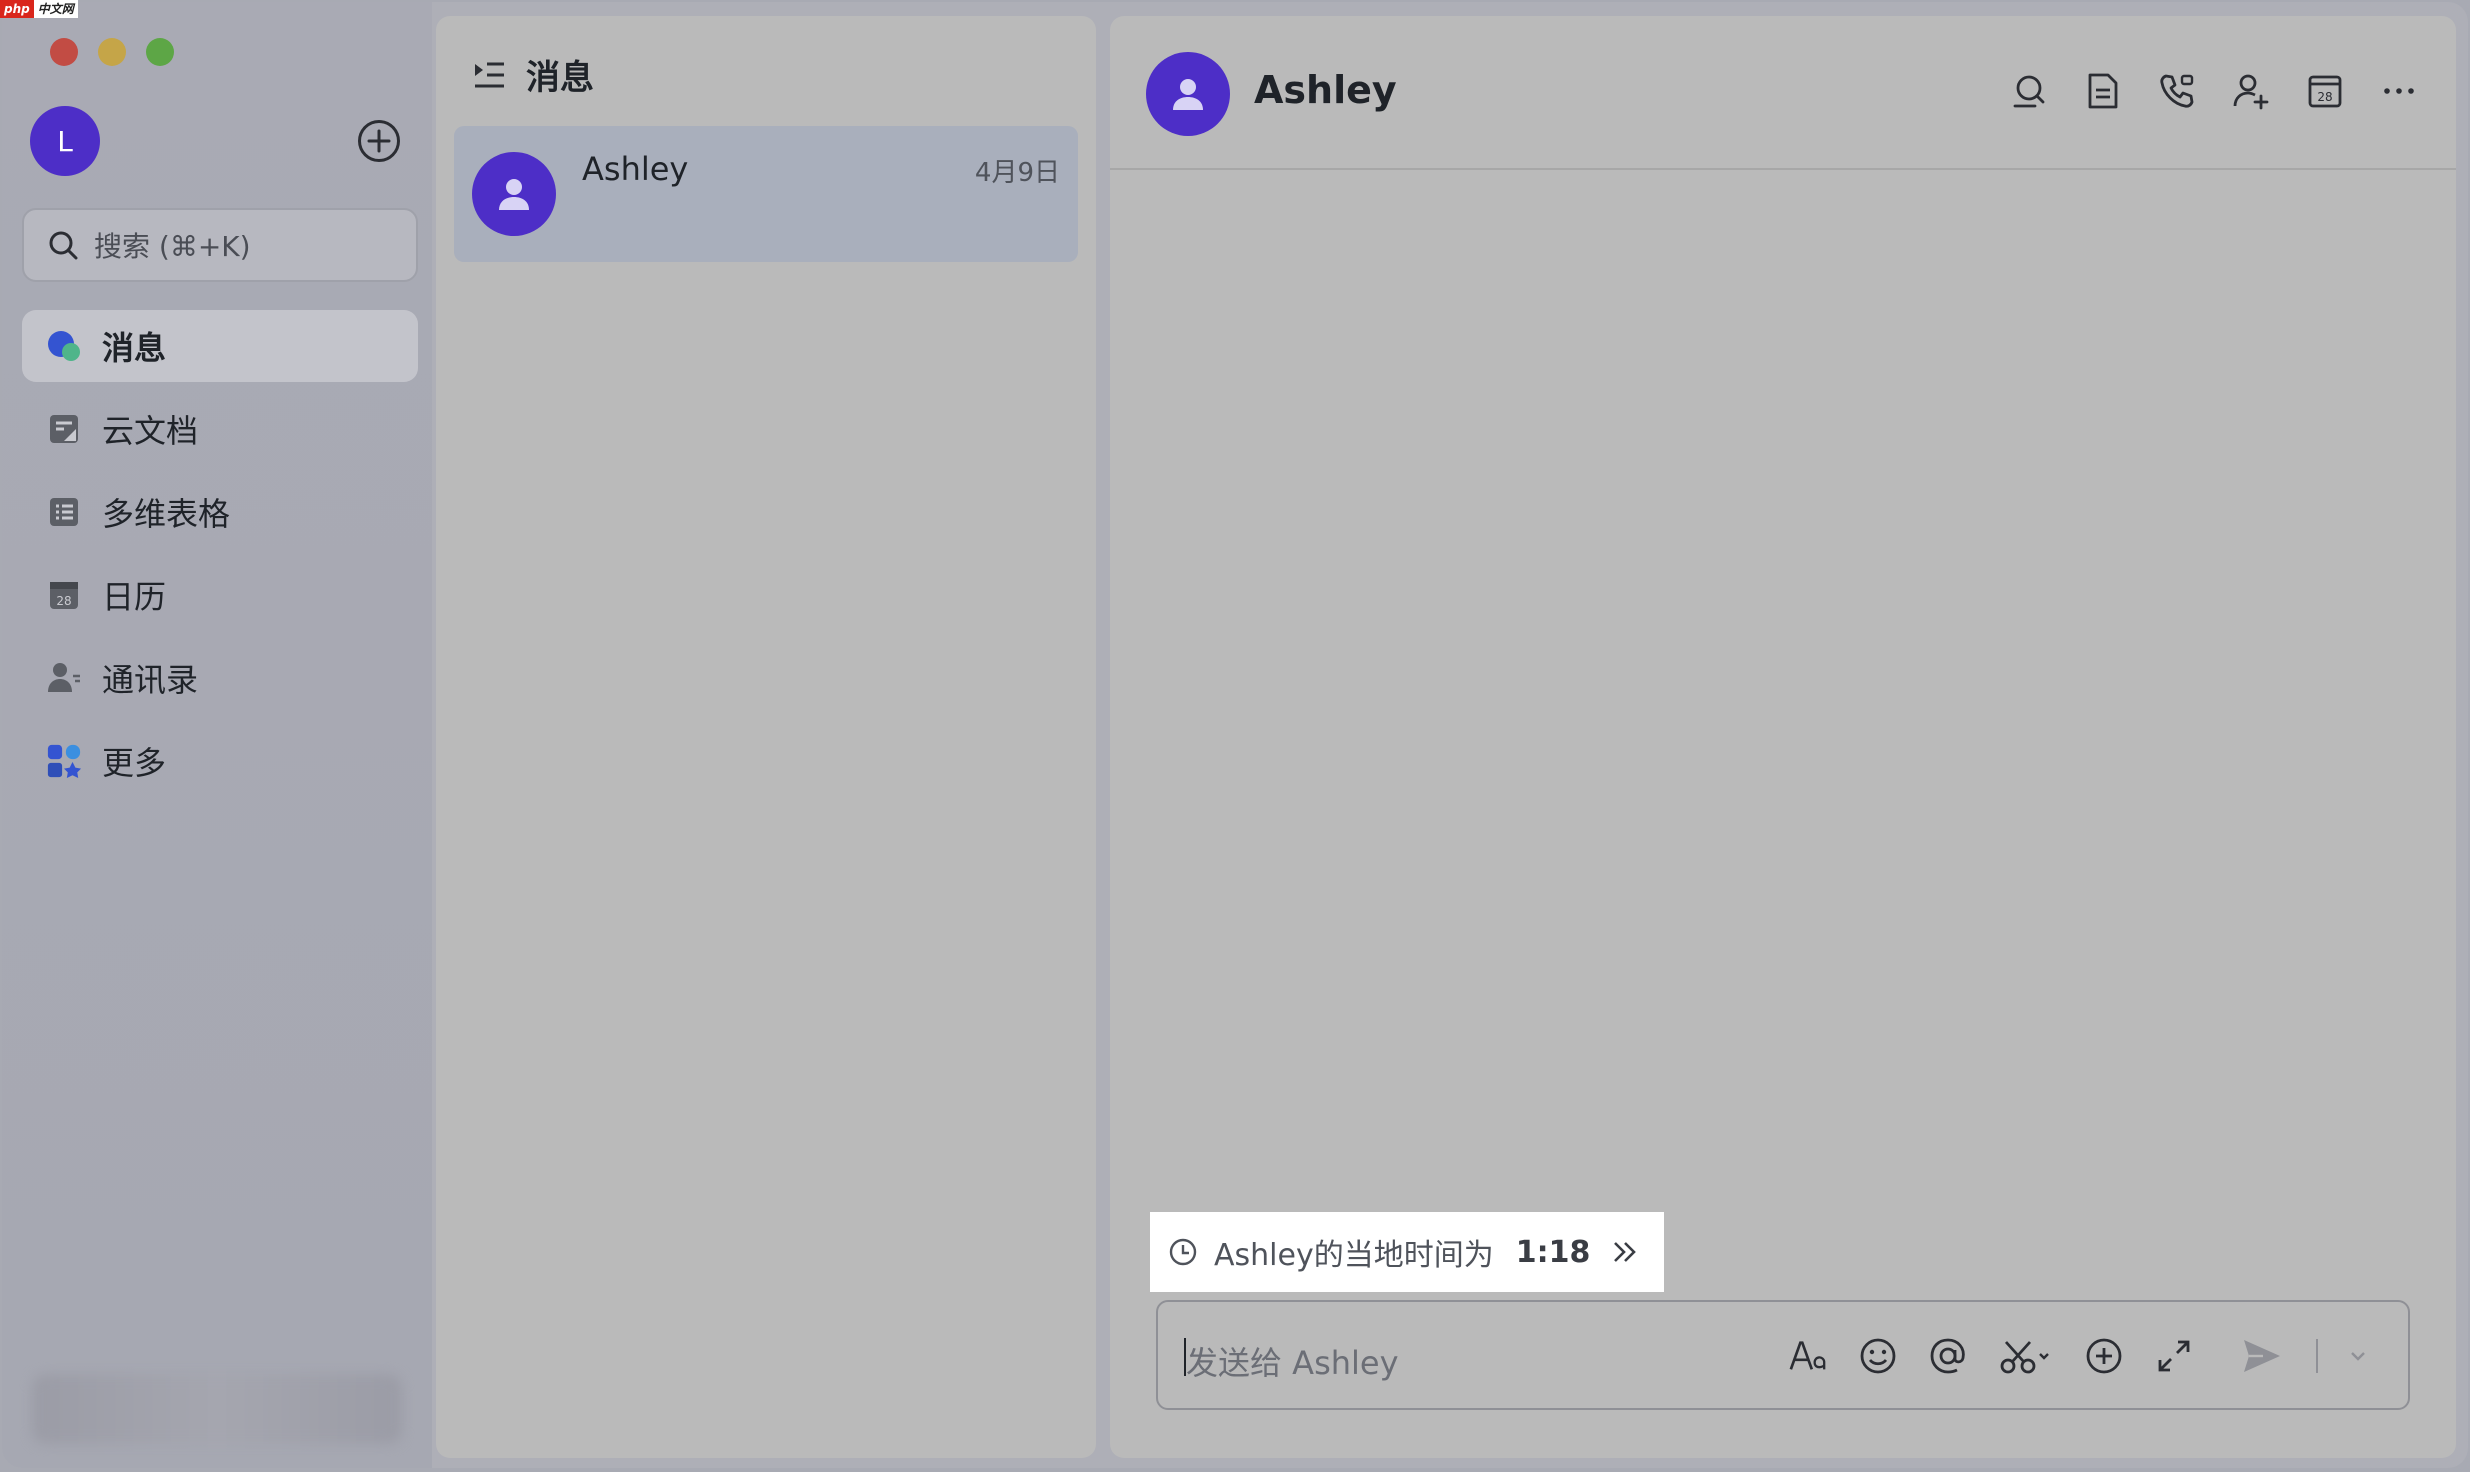  I want to click on send-divider, so click(2317, 1356).